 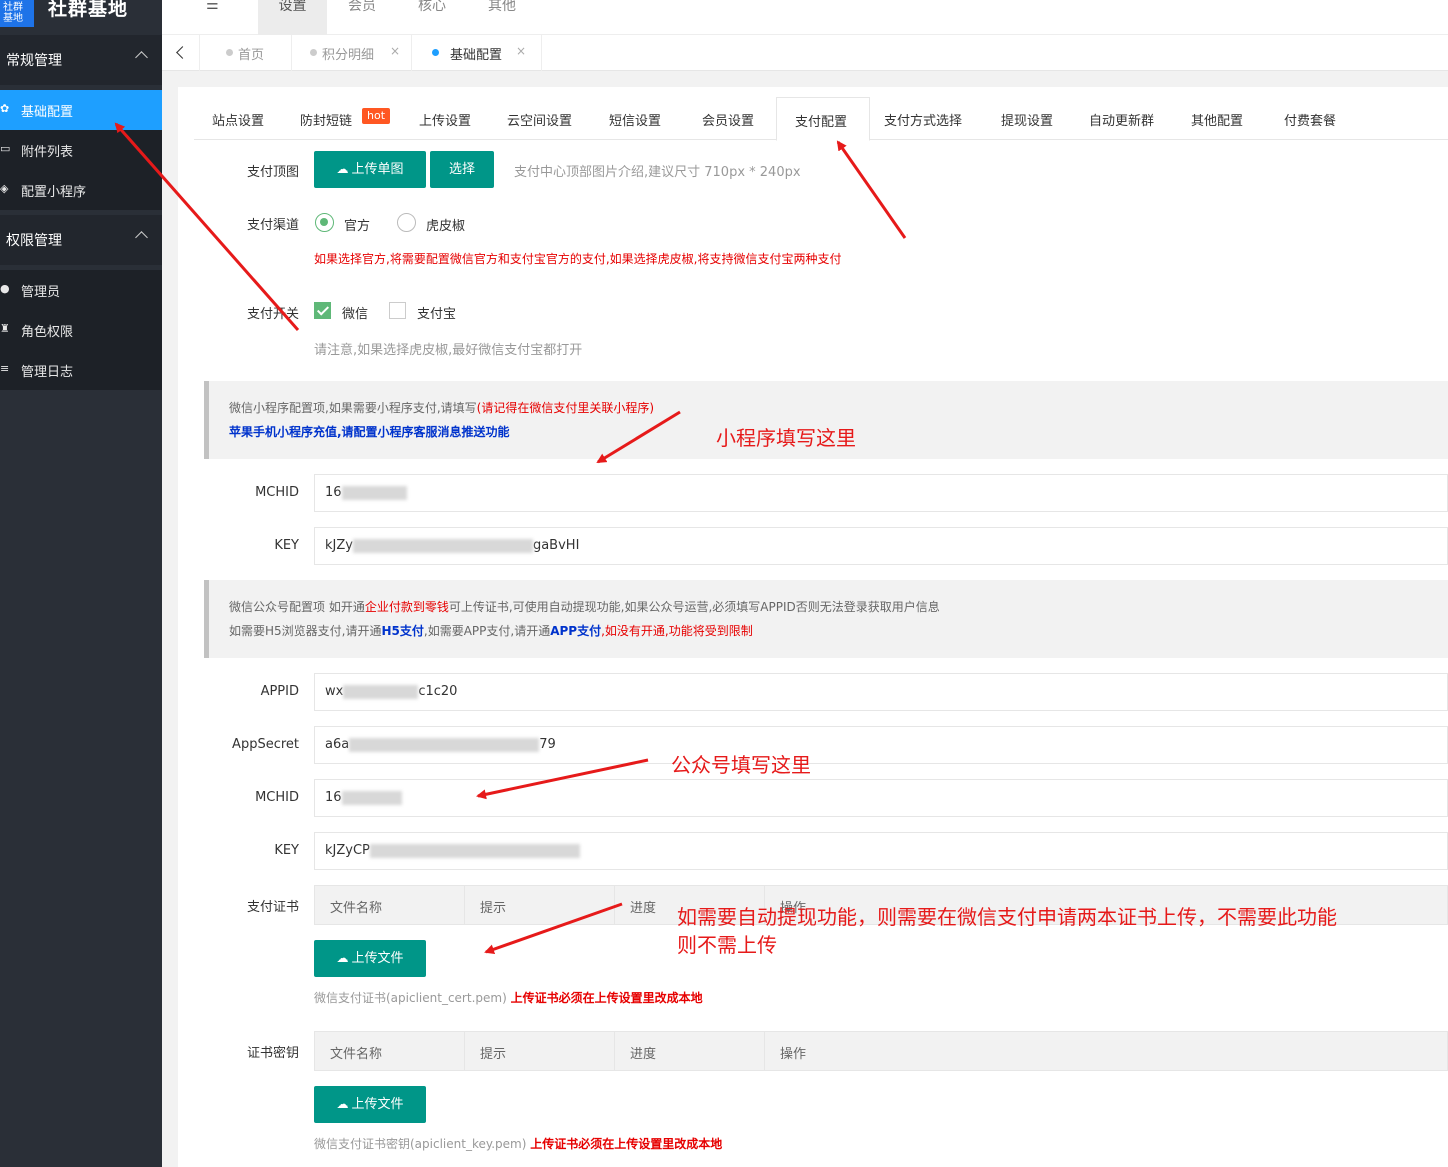 What do you see at coordinates (638, 437) in the screenshot?
I see `arrow-to-miniprogram` at bounding box center [638, 437].